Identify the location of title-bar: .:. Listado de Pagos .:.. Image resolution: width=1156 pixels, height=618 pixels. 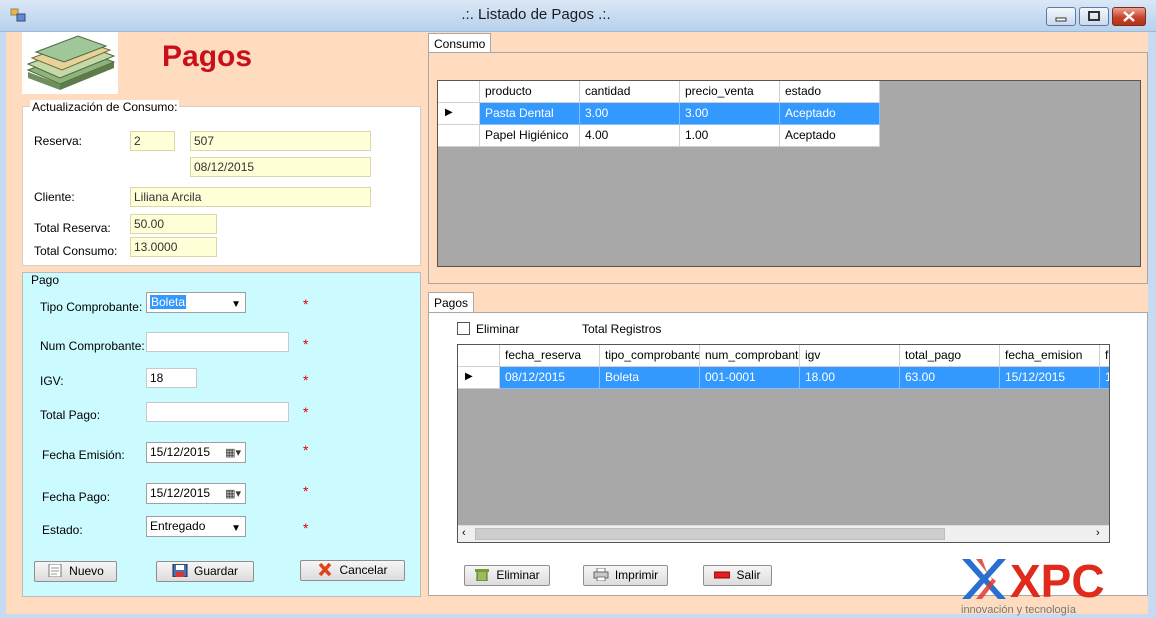
(578, 16).